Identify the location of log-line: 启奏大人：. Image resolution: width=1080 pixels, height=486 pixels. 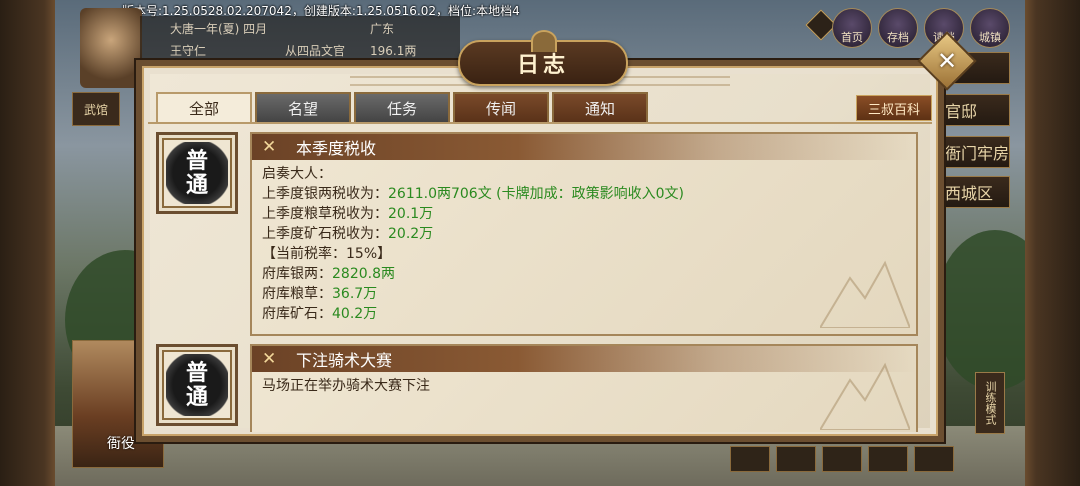
(584, 174).